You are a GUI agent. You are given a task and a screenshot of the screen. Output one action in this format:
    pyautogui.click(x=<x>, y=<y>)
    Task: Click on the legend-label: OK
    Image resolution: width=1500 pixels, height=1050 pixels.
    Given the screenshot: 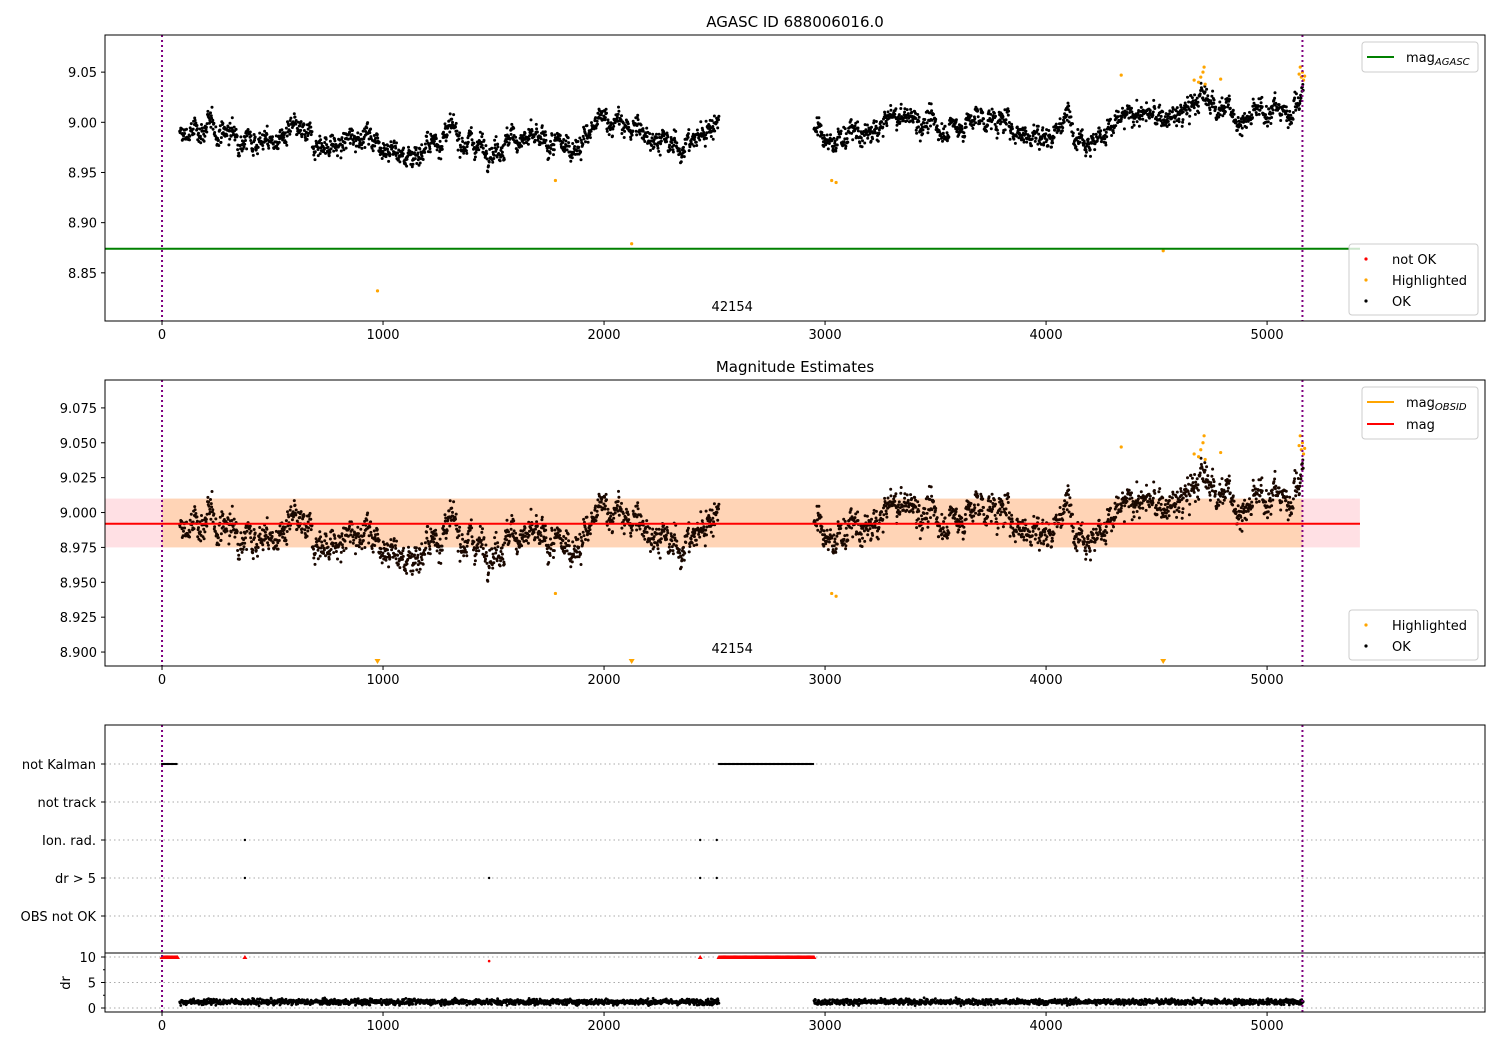 What is the action you would take?
    pyautogui.click(x=1401, y=302)
    